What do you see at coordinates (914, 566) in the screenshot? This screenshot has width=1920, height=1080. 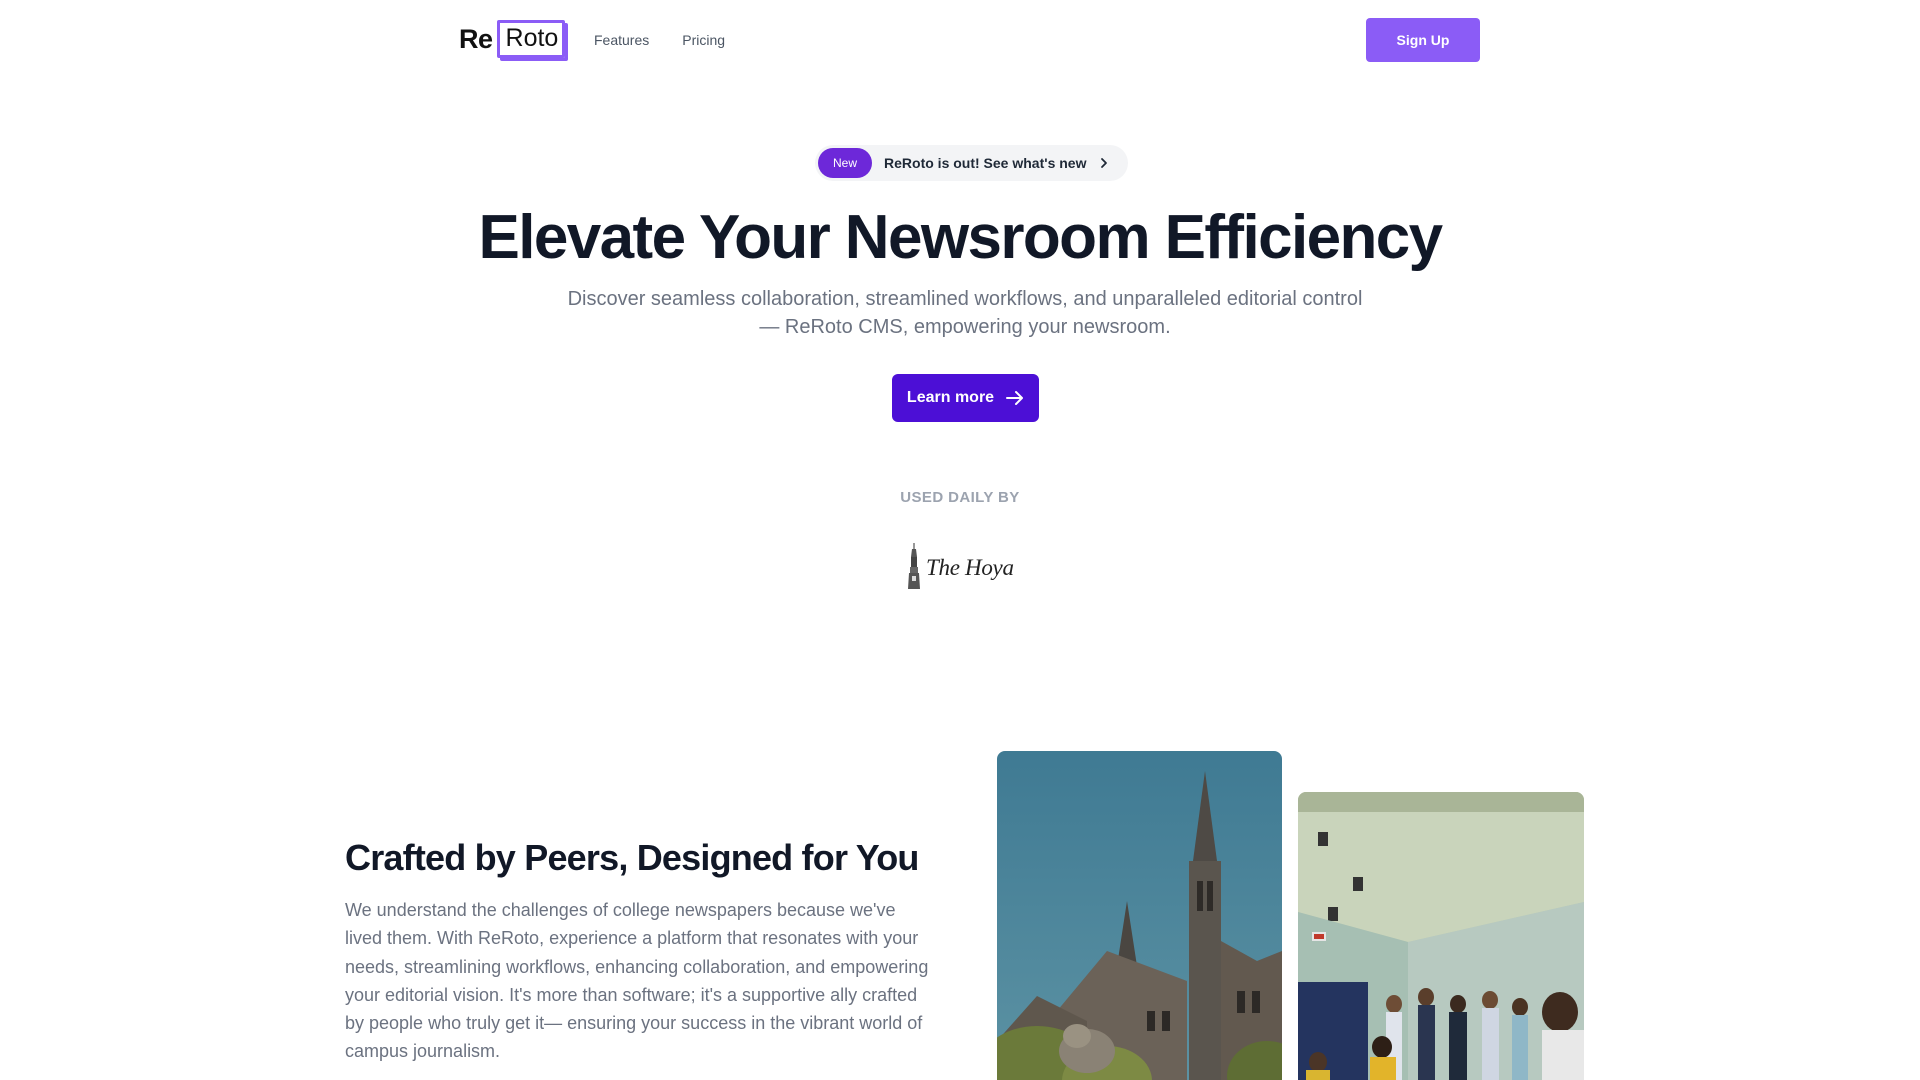 I see `tower-icon` at bounding box center [914, 566].